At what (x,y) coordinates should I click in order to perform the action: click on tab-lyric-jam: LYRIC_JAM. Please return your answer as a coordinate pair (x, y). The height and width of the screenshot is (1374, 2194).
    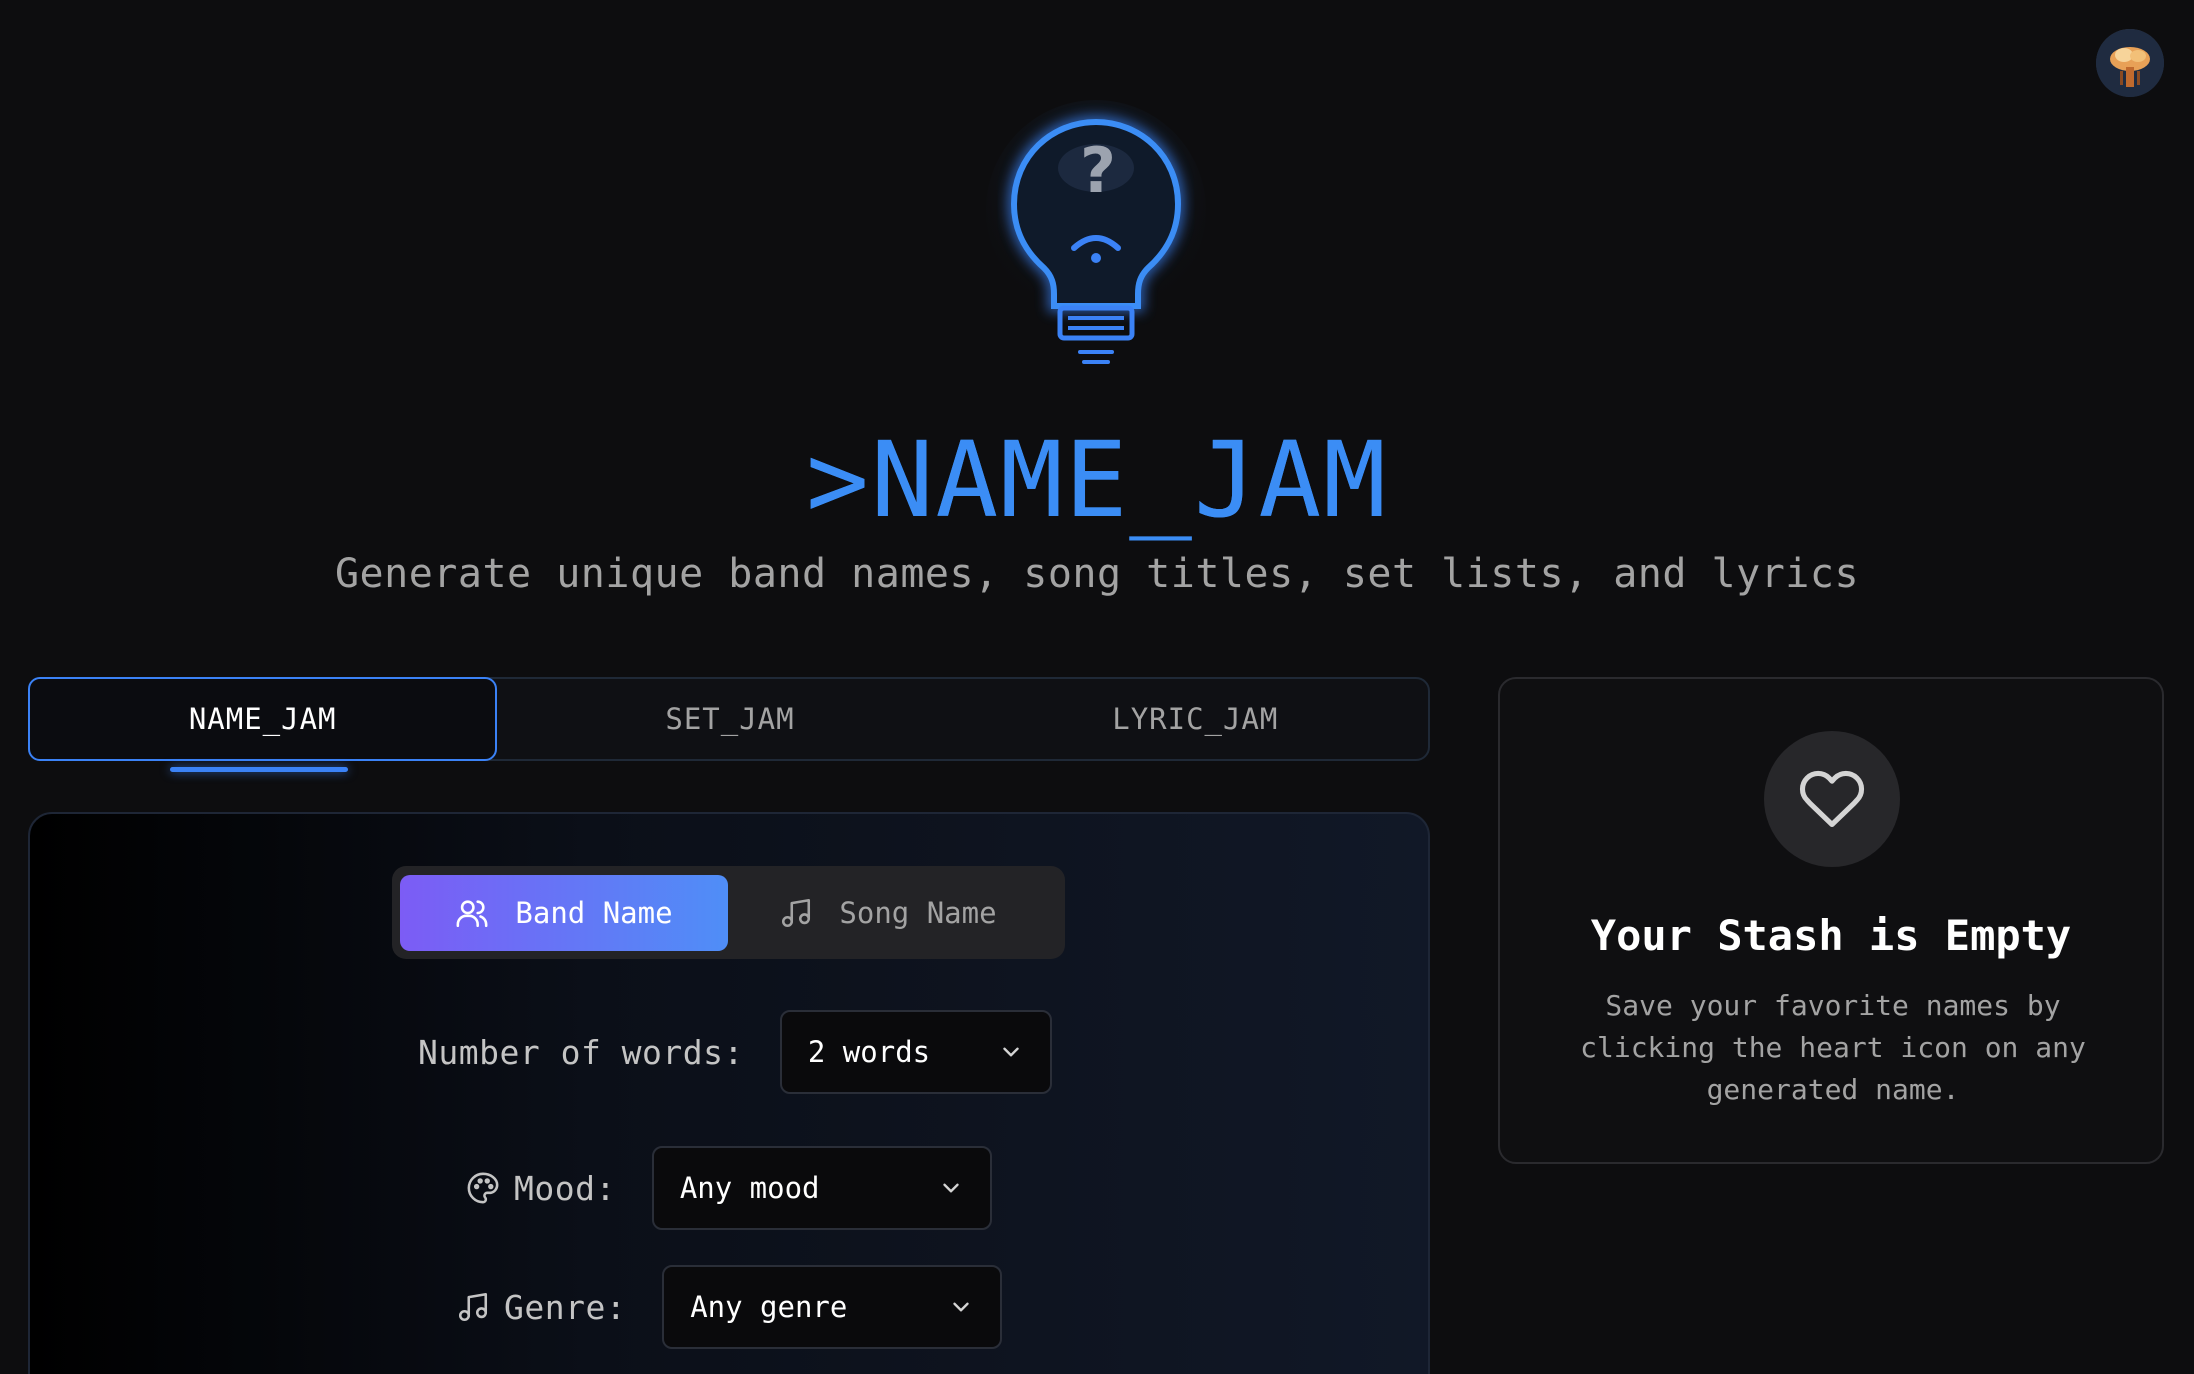
    Looking at the image, I should click on (1195, 719).